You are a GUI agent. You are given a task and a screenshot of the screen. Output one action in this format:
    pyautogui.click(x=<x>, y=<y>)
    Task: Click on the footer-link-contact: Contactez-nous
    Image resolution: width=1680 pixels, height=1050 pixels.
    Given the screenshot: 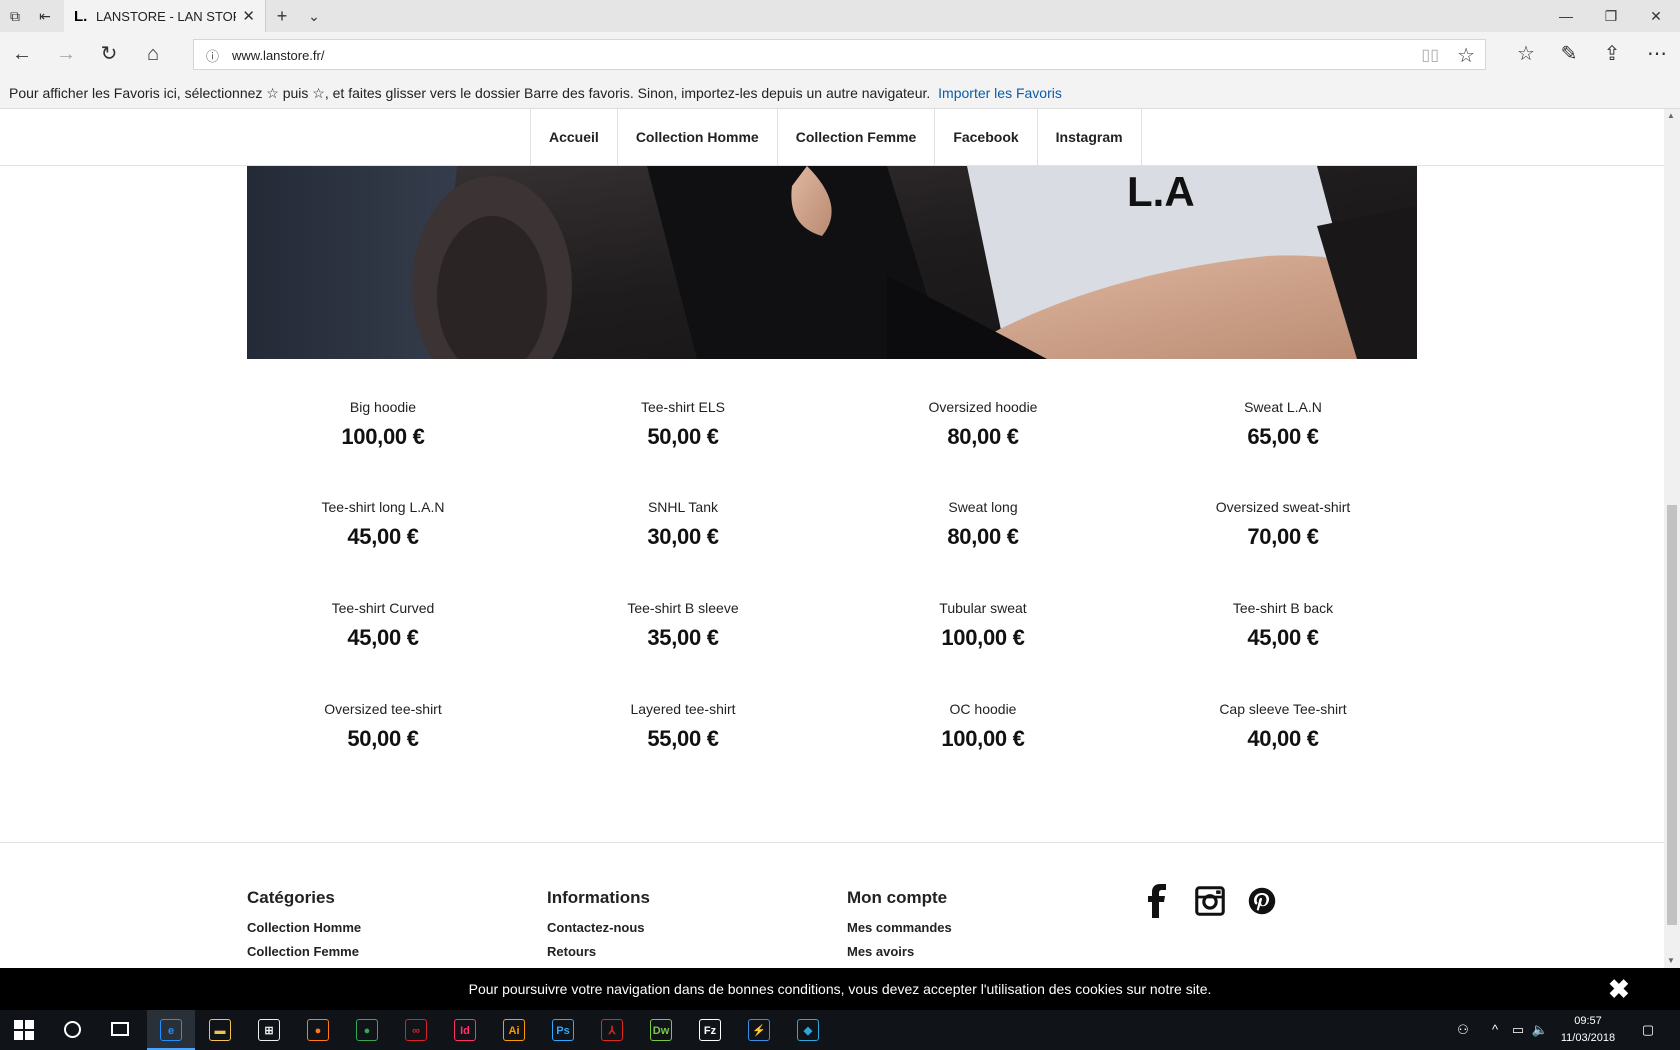 What is the action you would take?
    pyautogui.click(x=598, y=932)
    